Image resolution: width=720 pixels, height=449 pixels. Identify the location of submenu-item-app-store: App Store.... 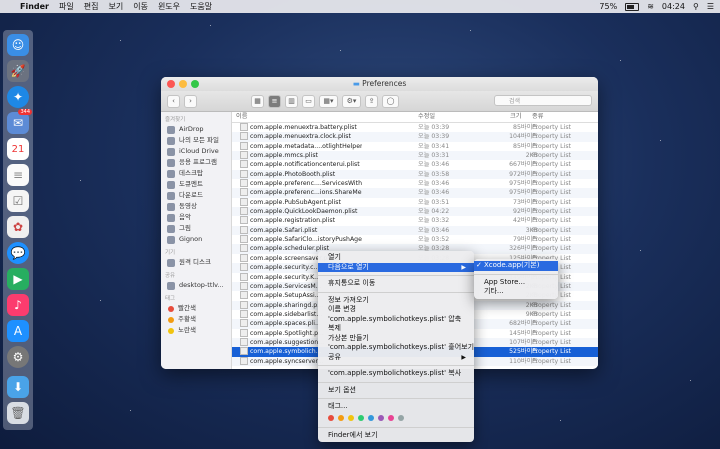
(516, 283).